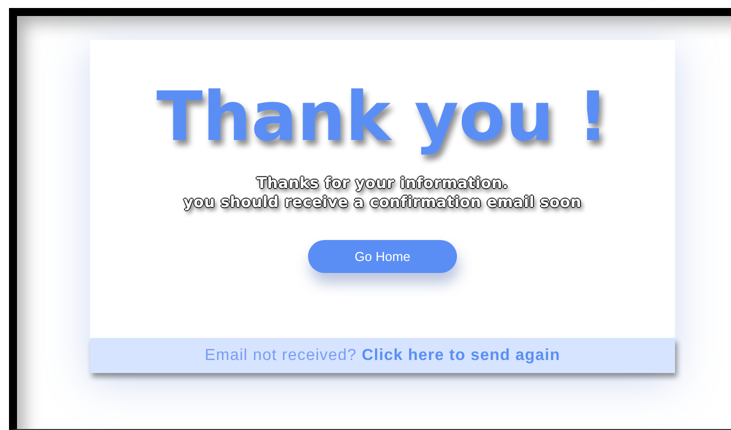 The image size is (731, 430). Describe the element at coordinates (382, 118) in the screenshot. I see `heading: Thank you !` at that location.